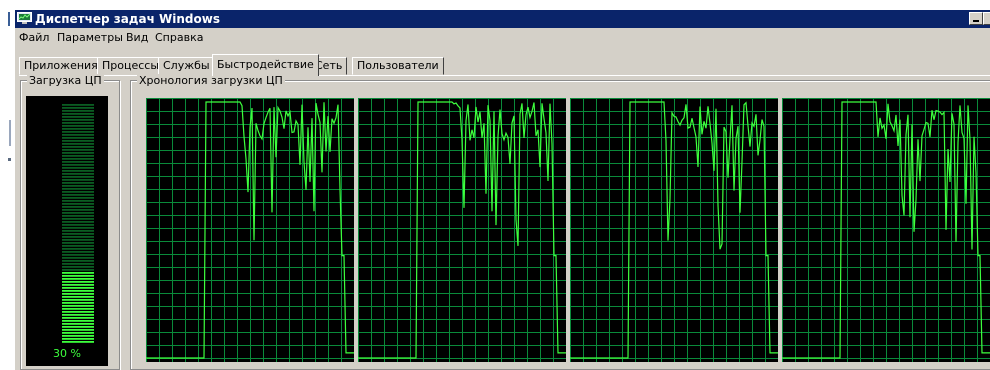 This screenshot has height=370, width=990. What do you see at coordinates (137, 38) in the screenshot?
I see `menu-item-view: Вид` at bounding box center [137, 38].